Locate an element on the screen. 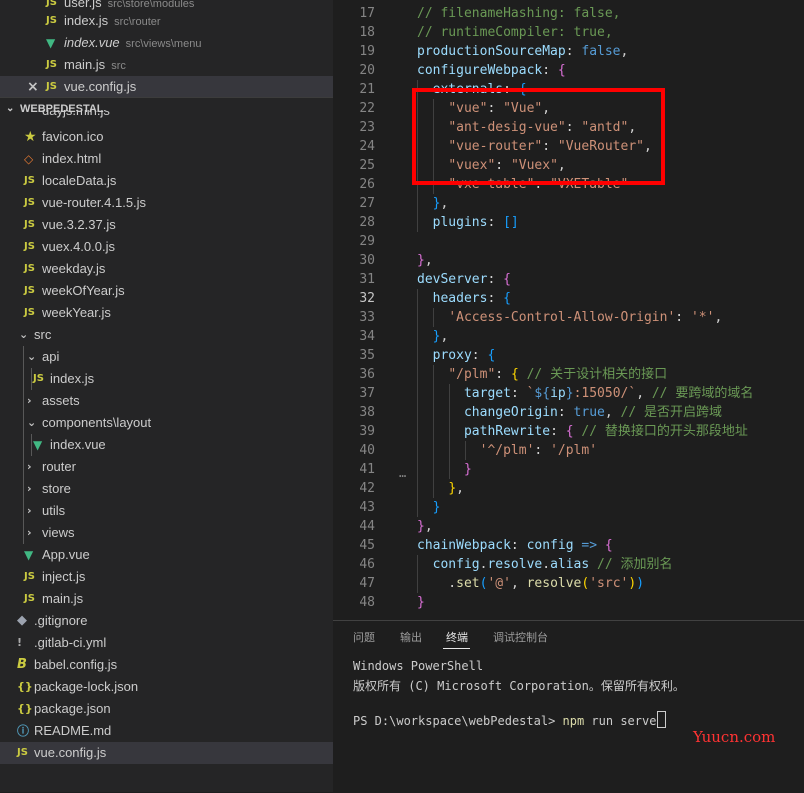 Image resolution: width=804 pixels, height=793 pixels. open-editor-item: × JS vue.config.js is located at coordinates (166, 87).